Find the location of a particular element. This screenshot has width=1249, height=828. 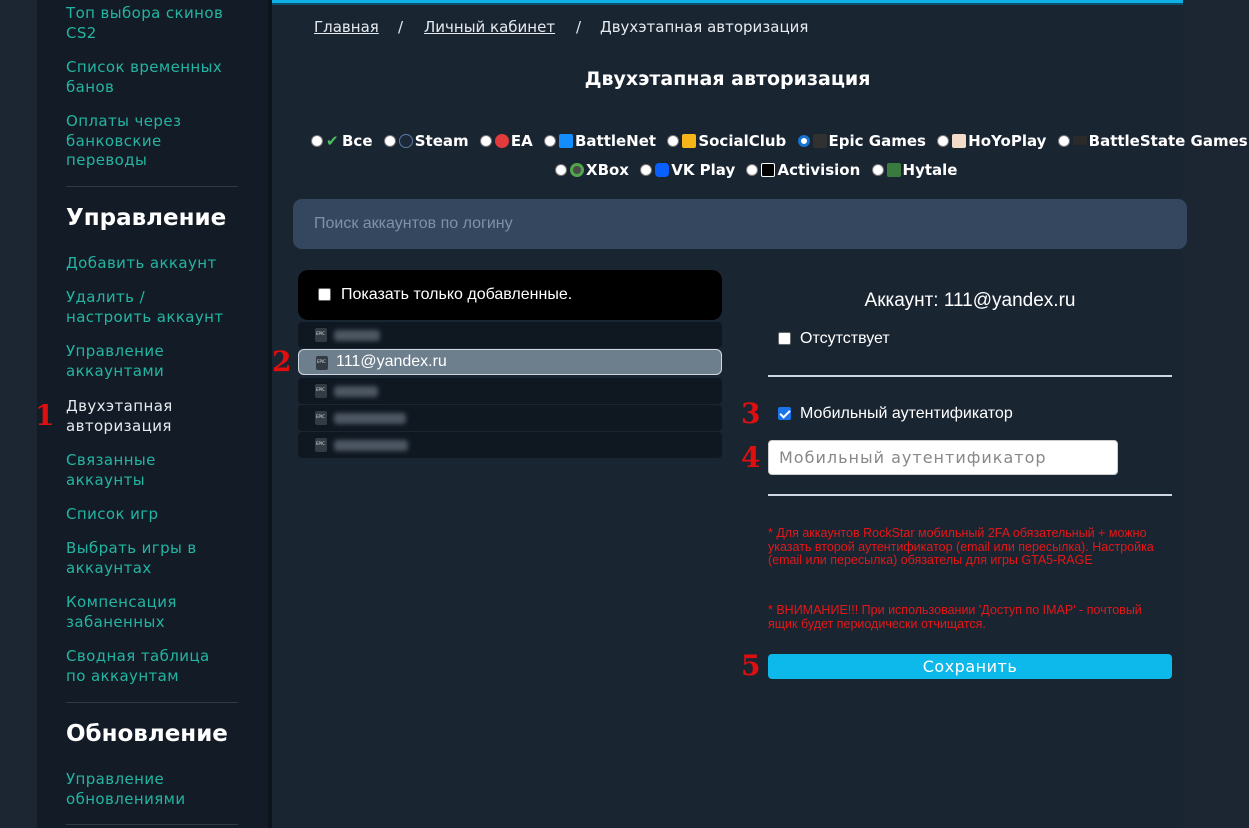

platform-label: Все is located at coordinates (357, 140).